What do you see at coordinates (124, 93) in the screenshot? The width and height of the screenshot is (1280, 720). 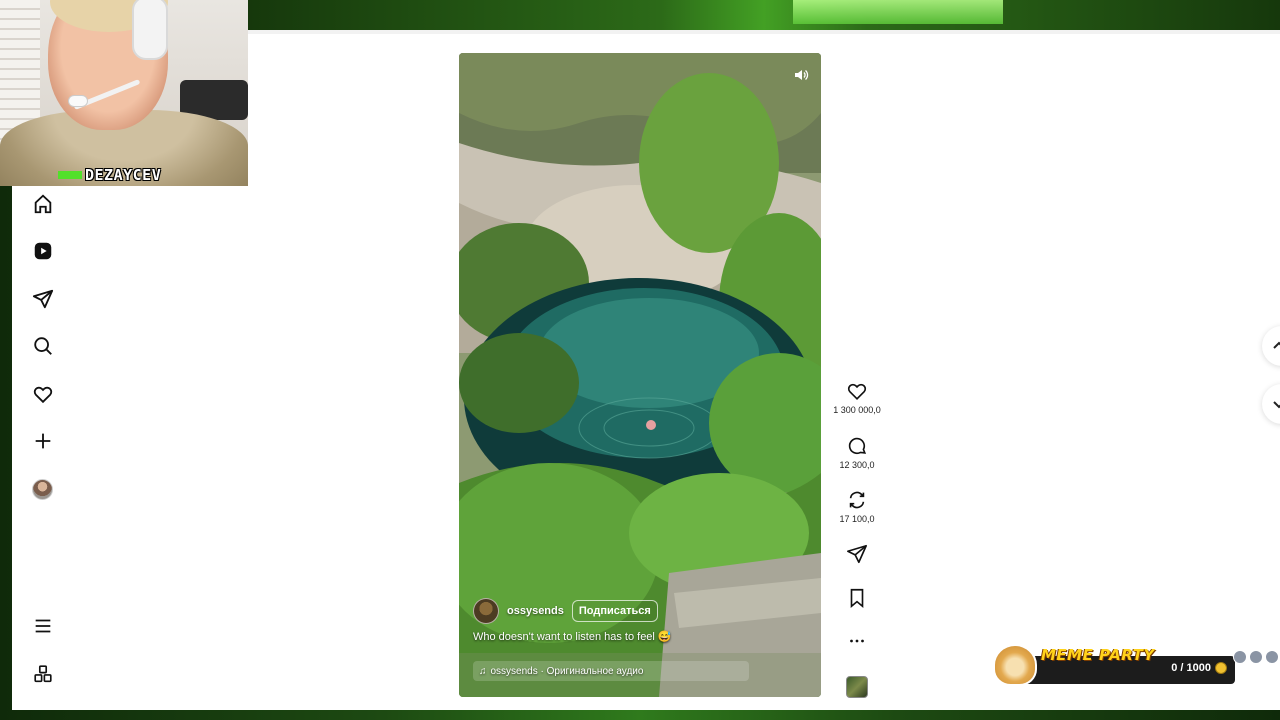 I see `streamer-webcam: DEZAYCEV` at bounding box center [124, 93].